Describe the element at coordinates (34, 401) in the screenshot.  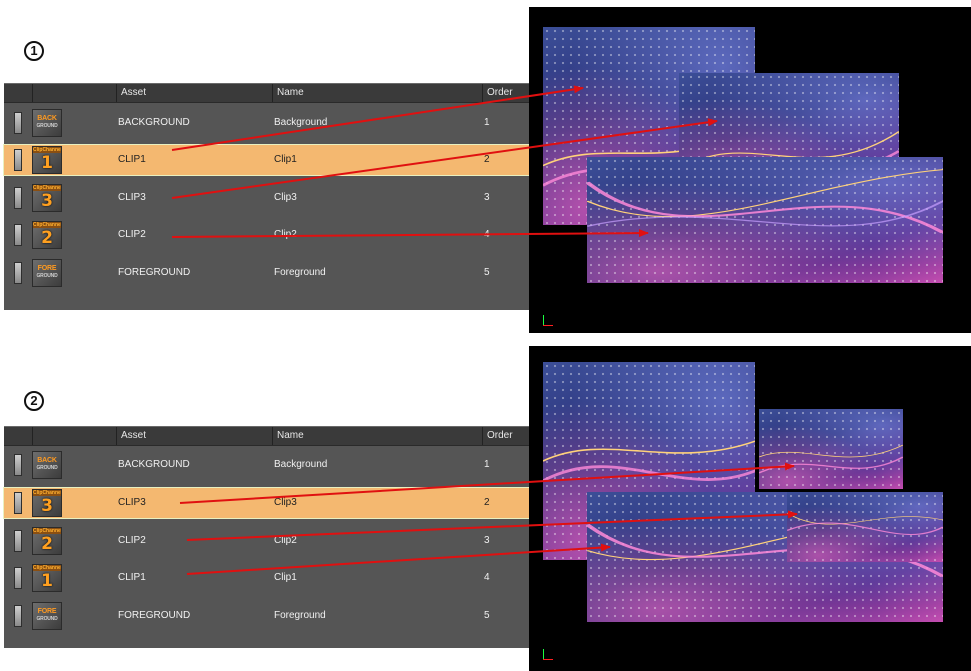
I see `step-2-badge: 2` at that location.